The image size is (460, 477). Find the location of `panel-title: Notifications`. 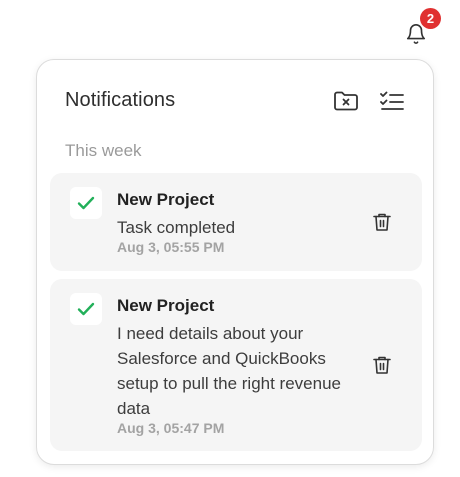

panel-title: Notifications is located at coordinates (120, 100).